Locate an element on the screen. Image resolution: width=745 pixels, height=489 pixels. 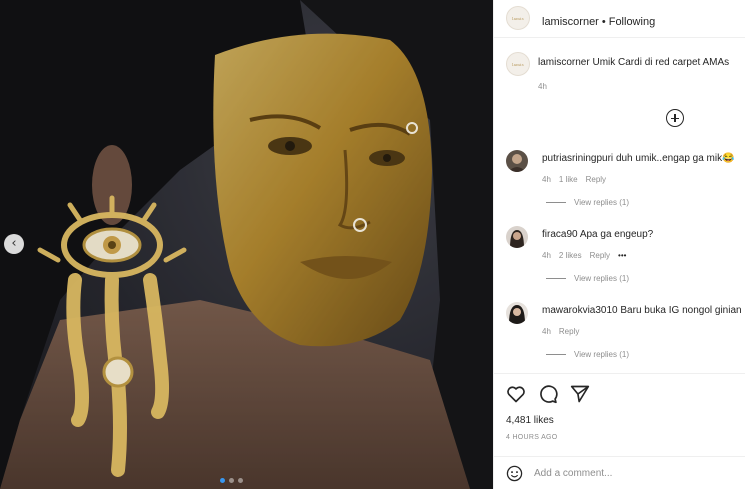
comment-icon is located at coordinates (548, 394).